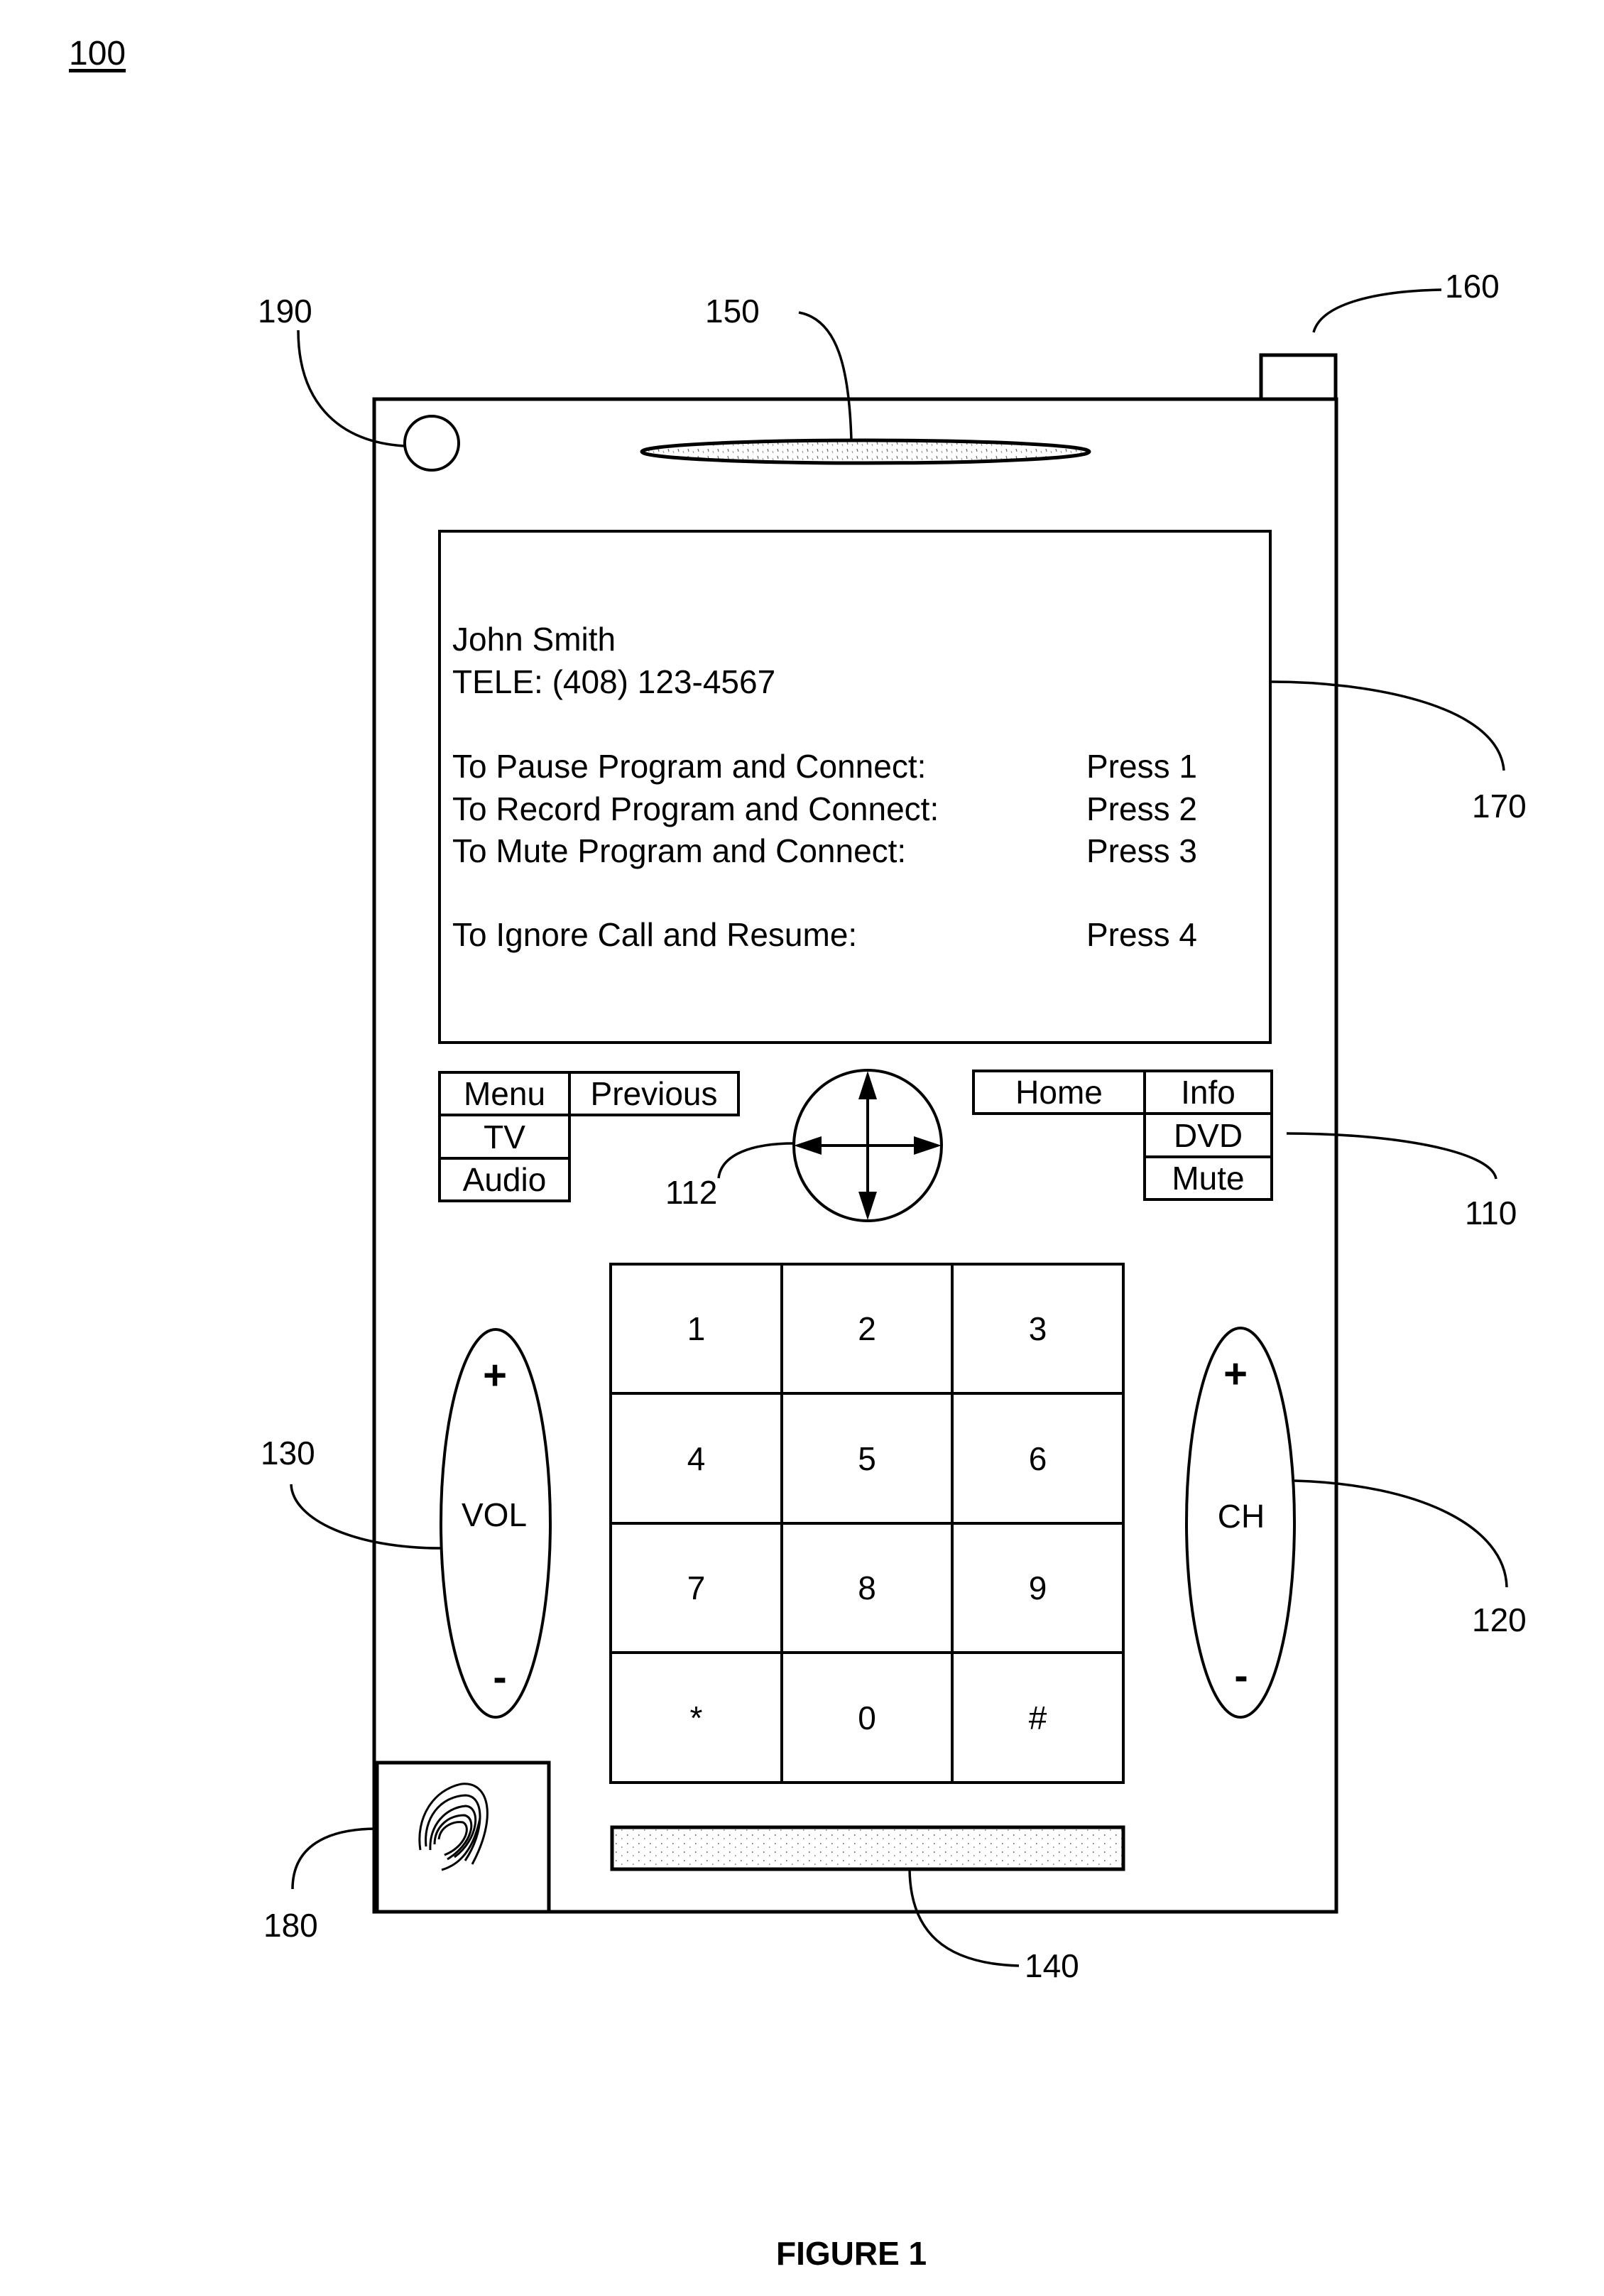  What do you see at coordinates (1241, 1676) in the screenshot?
I see `channel-down-button: -` at bounding box center [1241, 1676].